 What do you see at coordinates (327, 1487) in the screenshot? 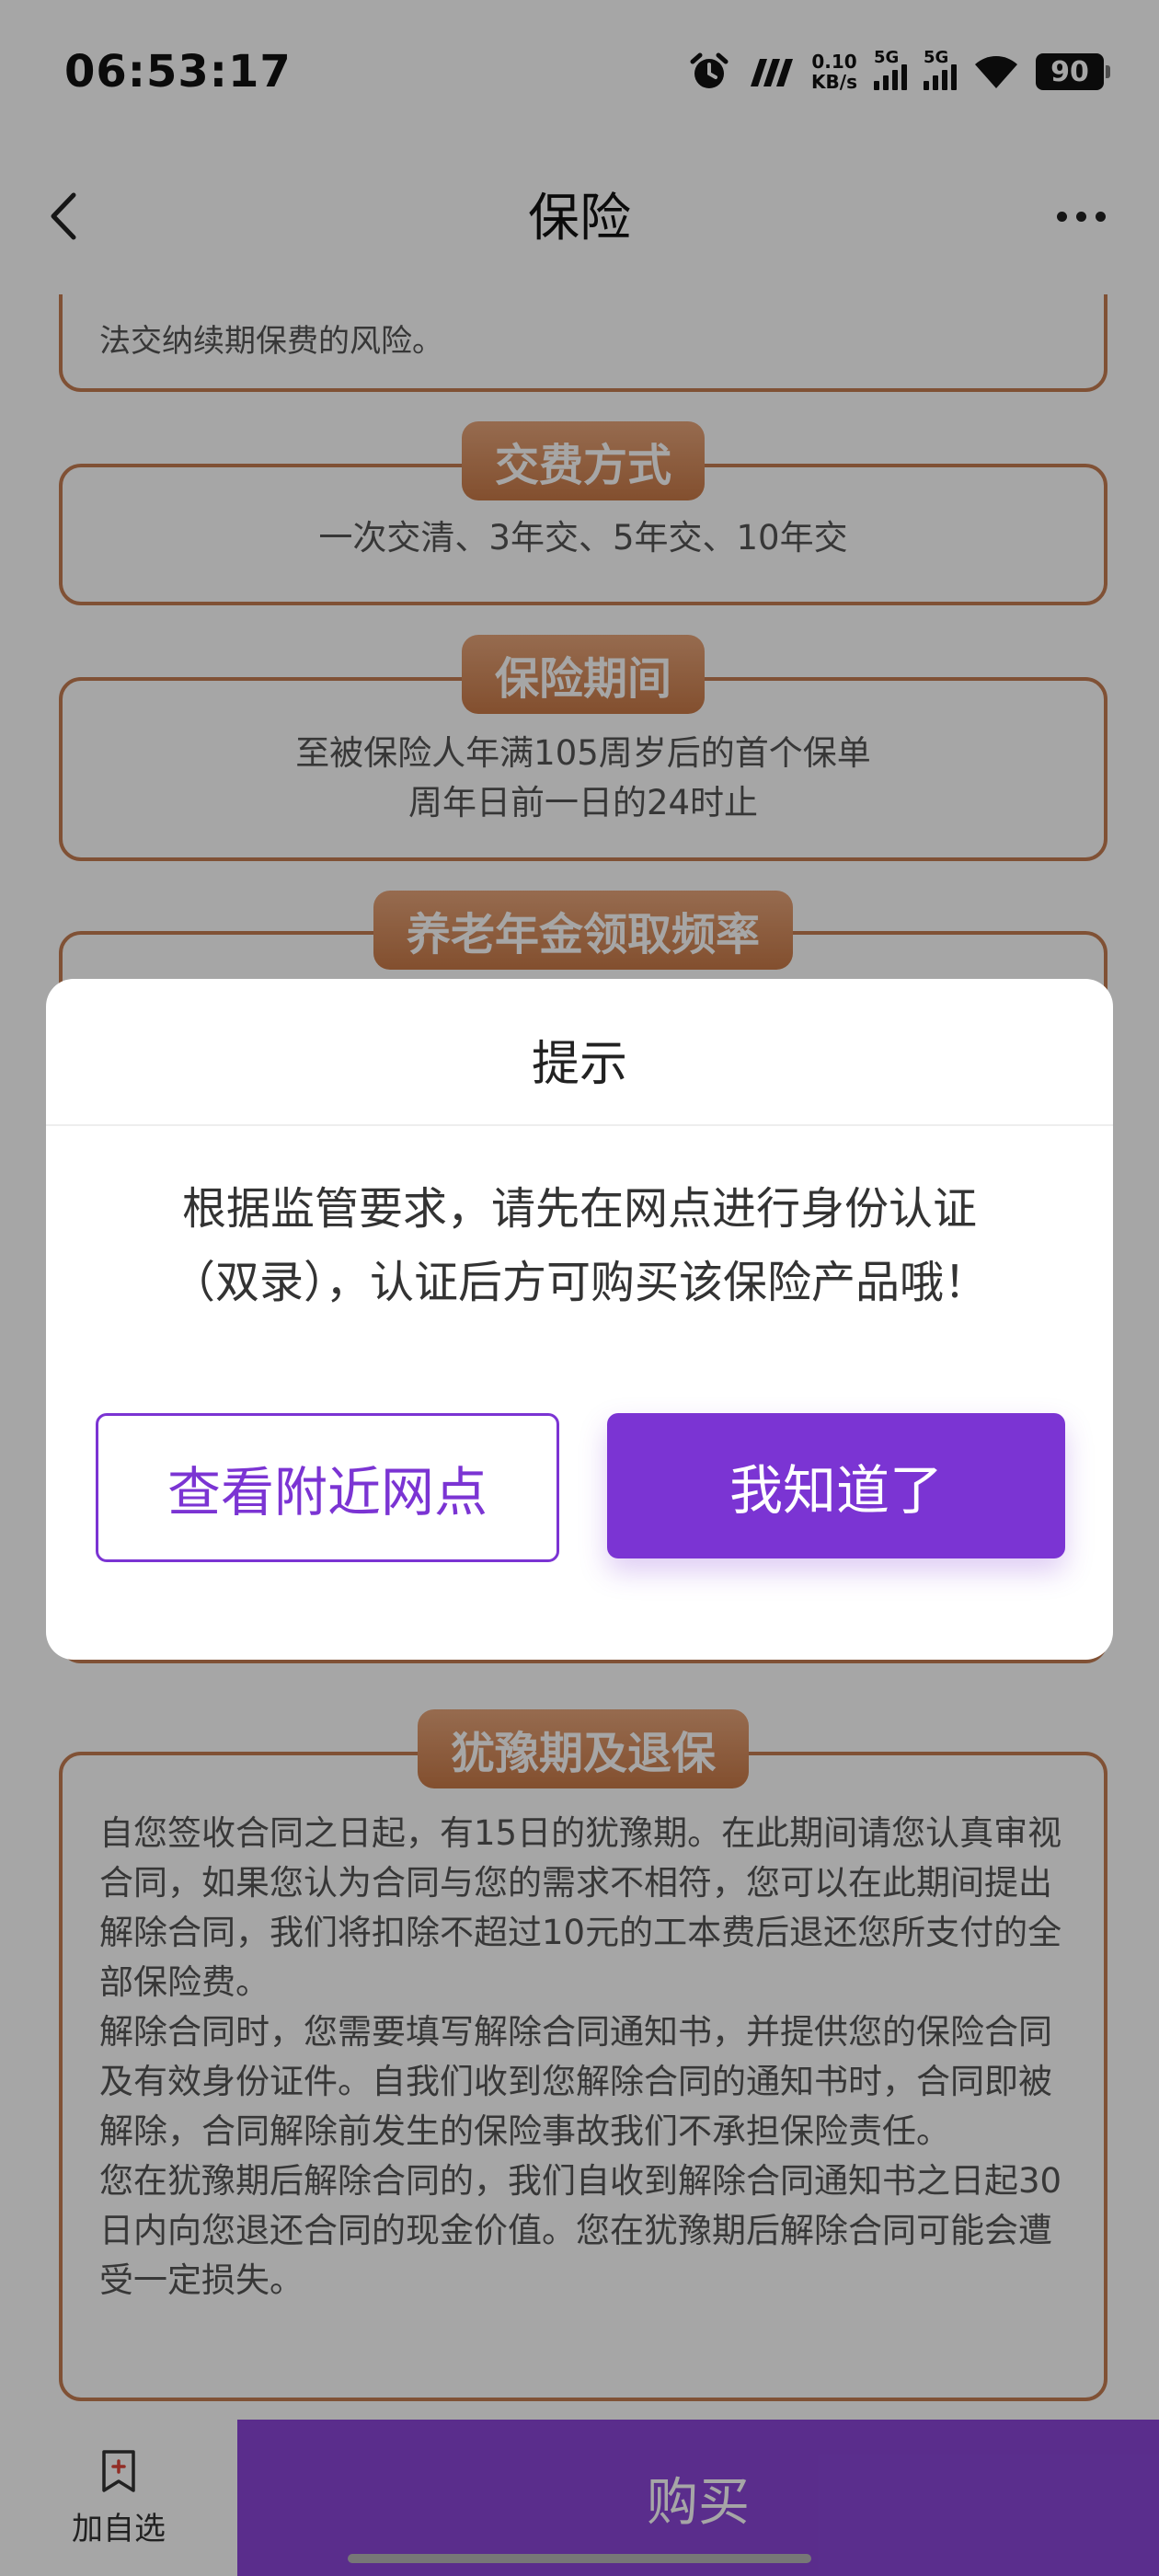
I see `view-nearby-branches-button: 查看附近网点` at bounding box center [327, 1487].